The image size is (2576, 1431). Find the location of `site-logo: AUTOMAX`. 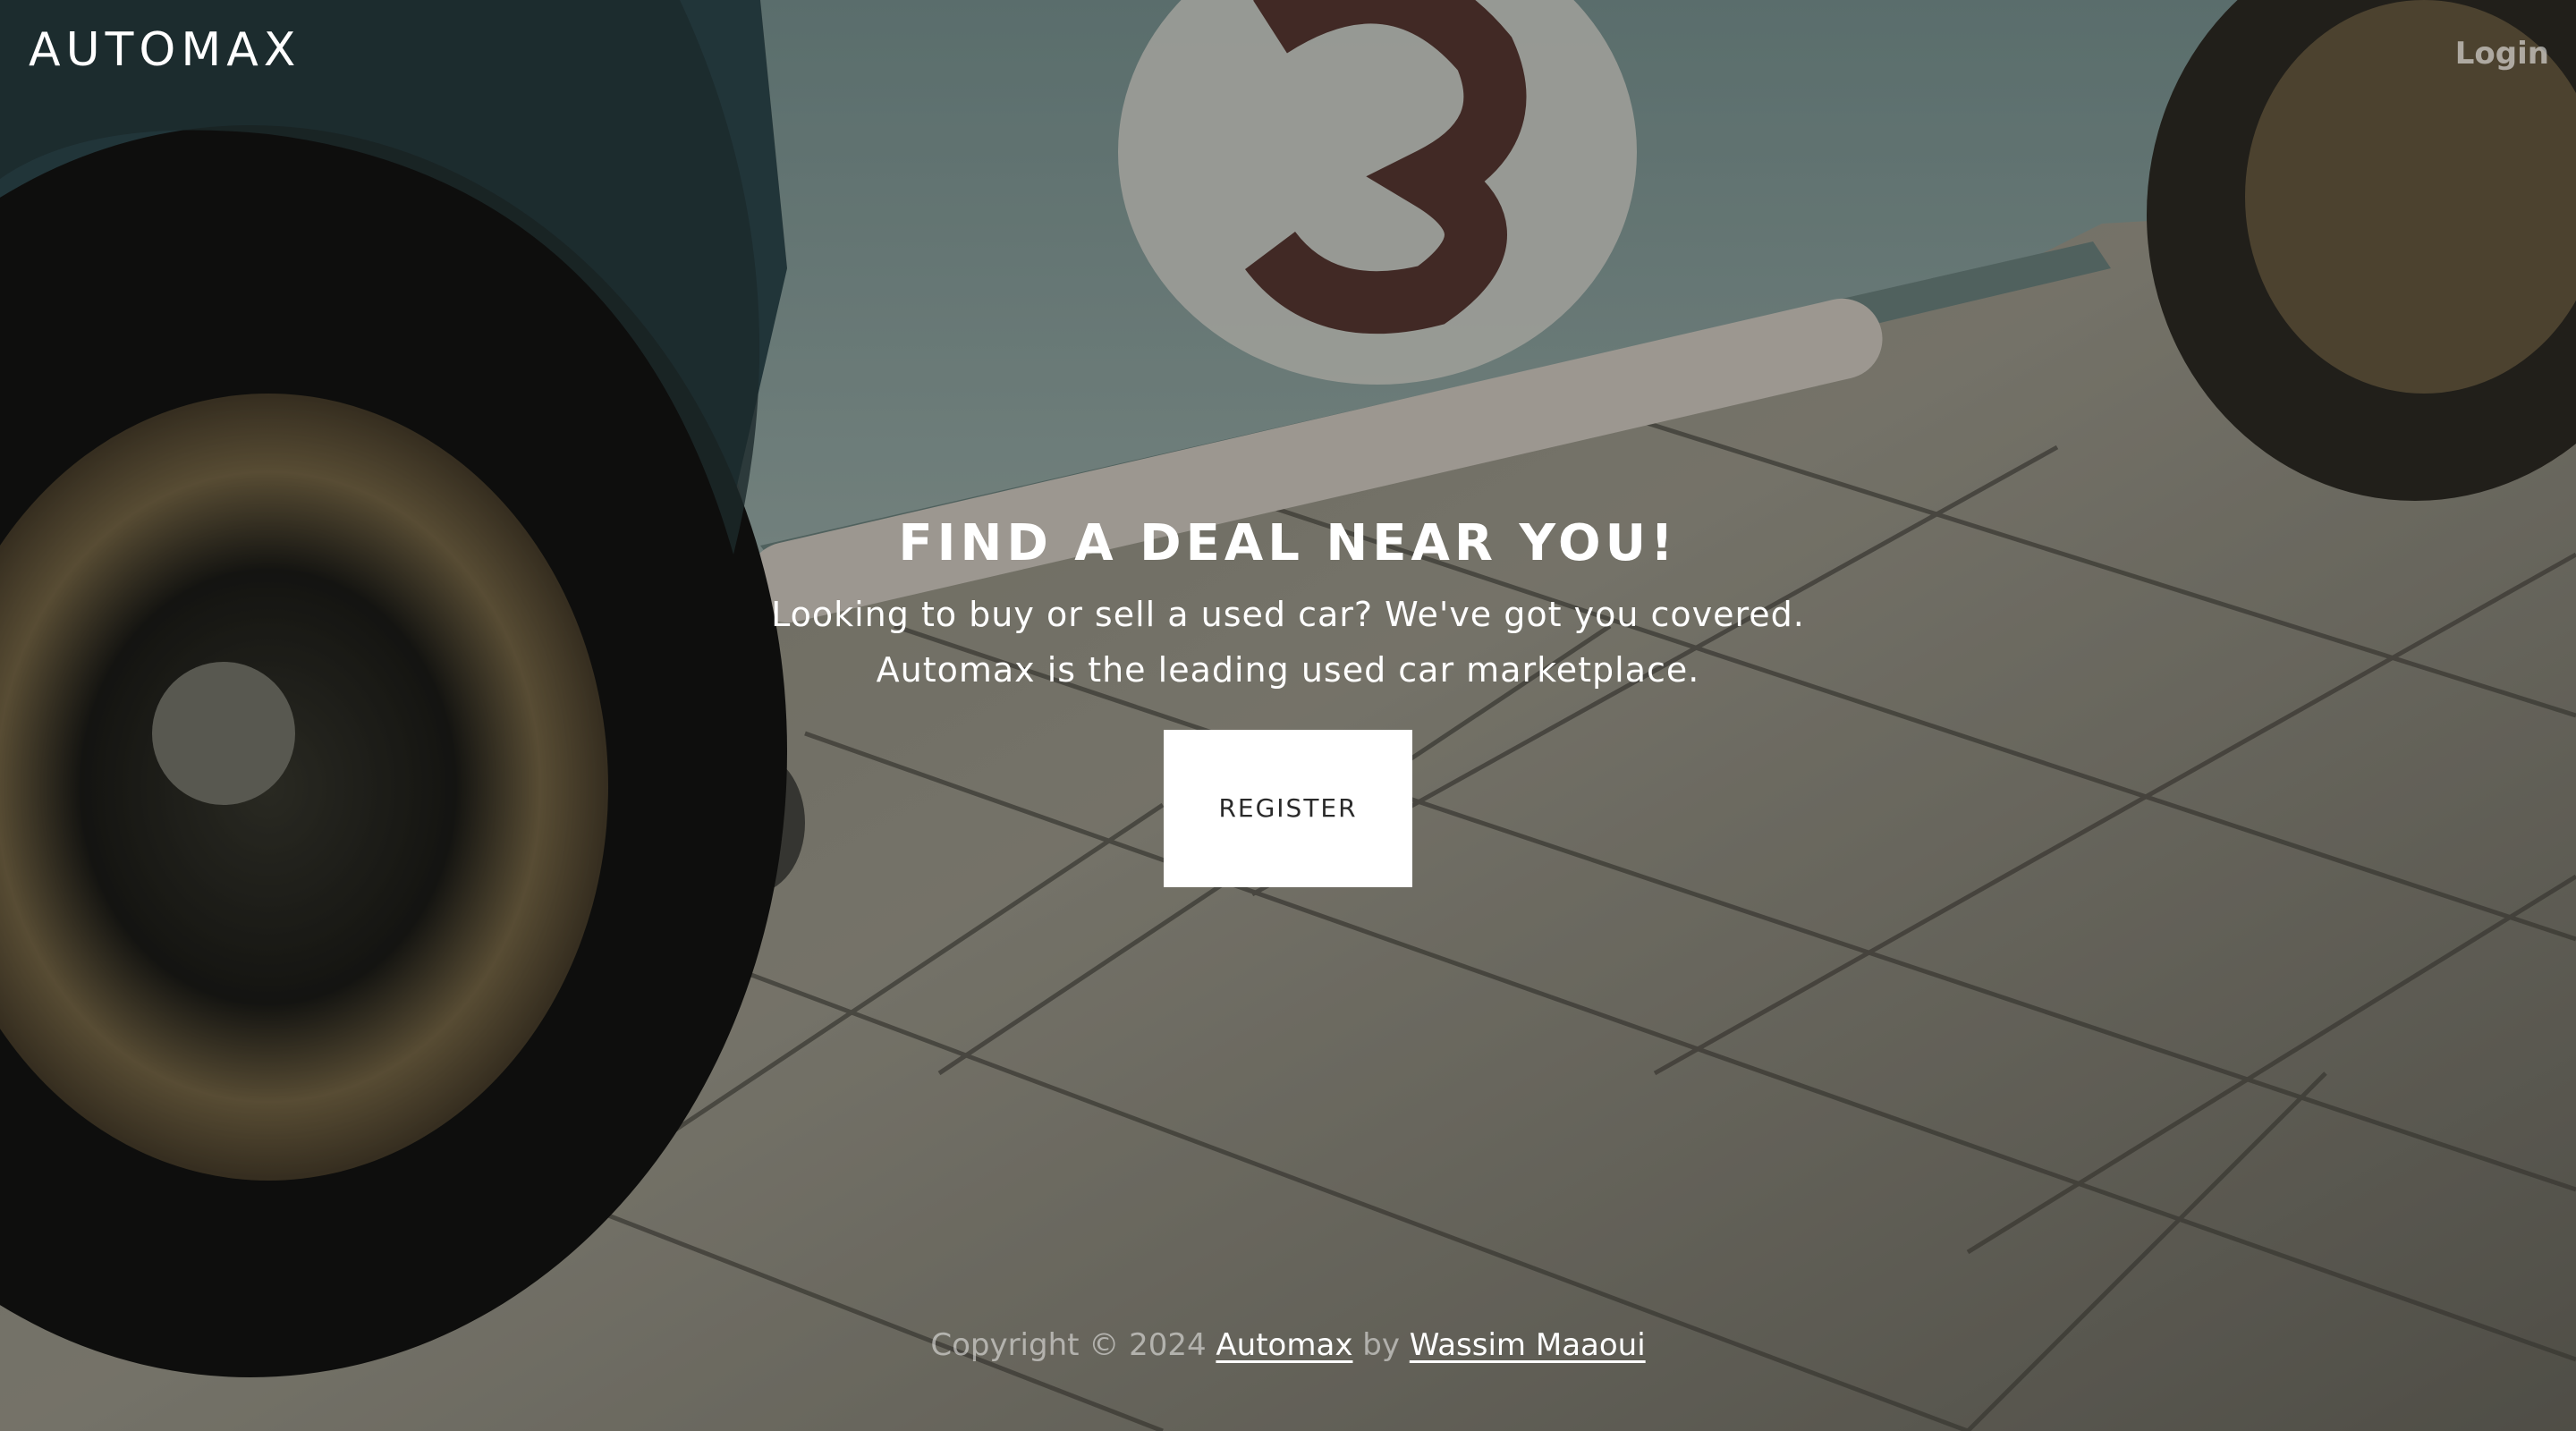

site-logo: AUTOMAX is located at coordinates (165, 50).